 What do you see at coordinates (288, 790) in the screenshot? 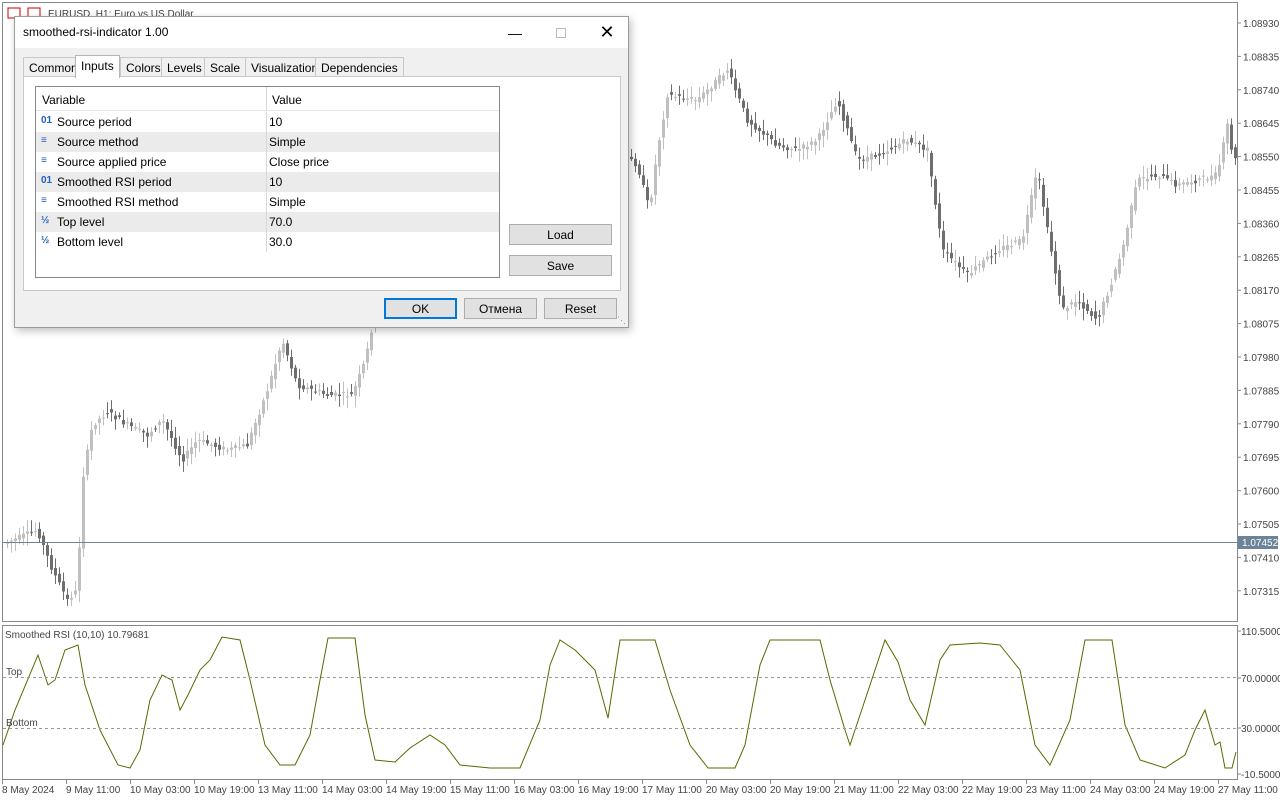
I see `time-tick: 13 May 11:00` at bounding box center [288, 790].